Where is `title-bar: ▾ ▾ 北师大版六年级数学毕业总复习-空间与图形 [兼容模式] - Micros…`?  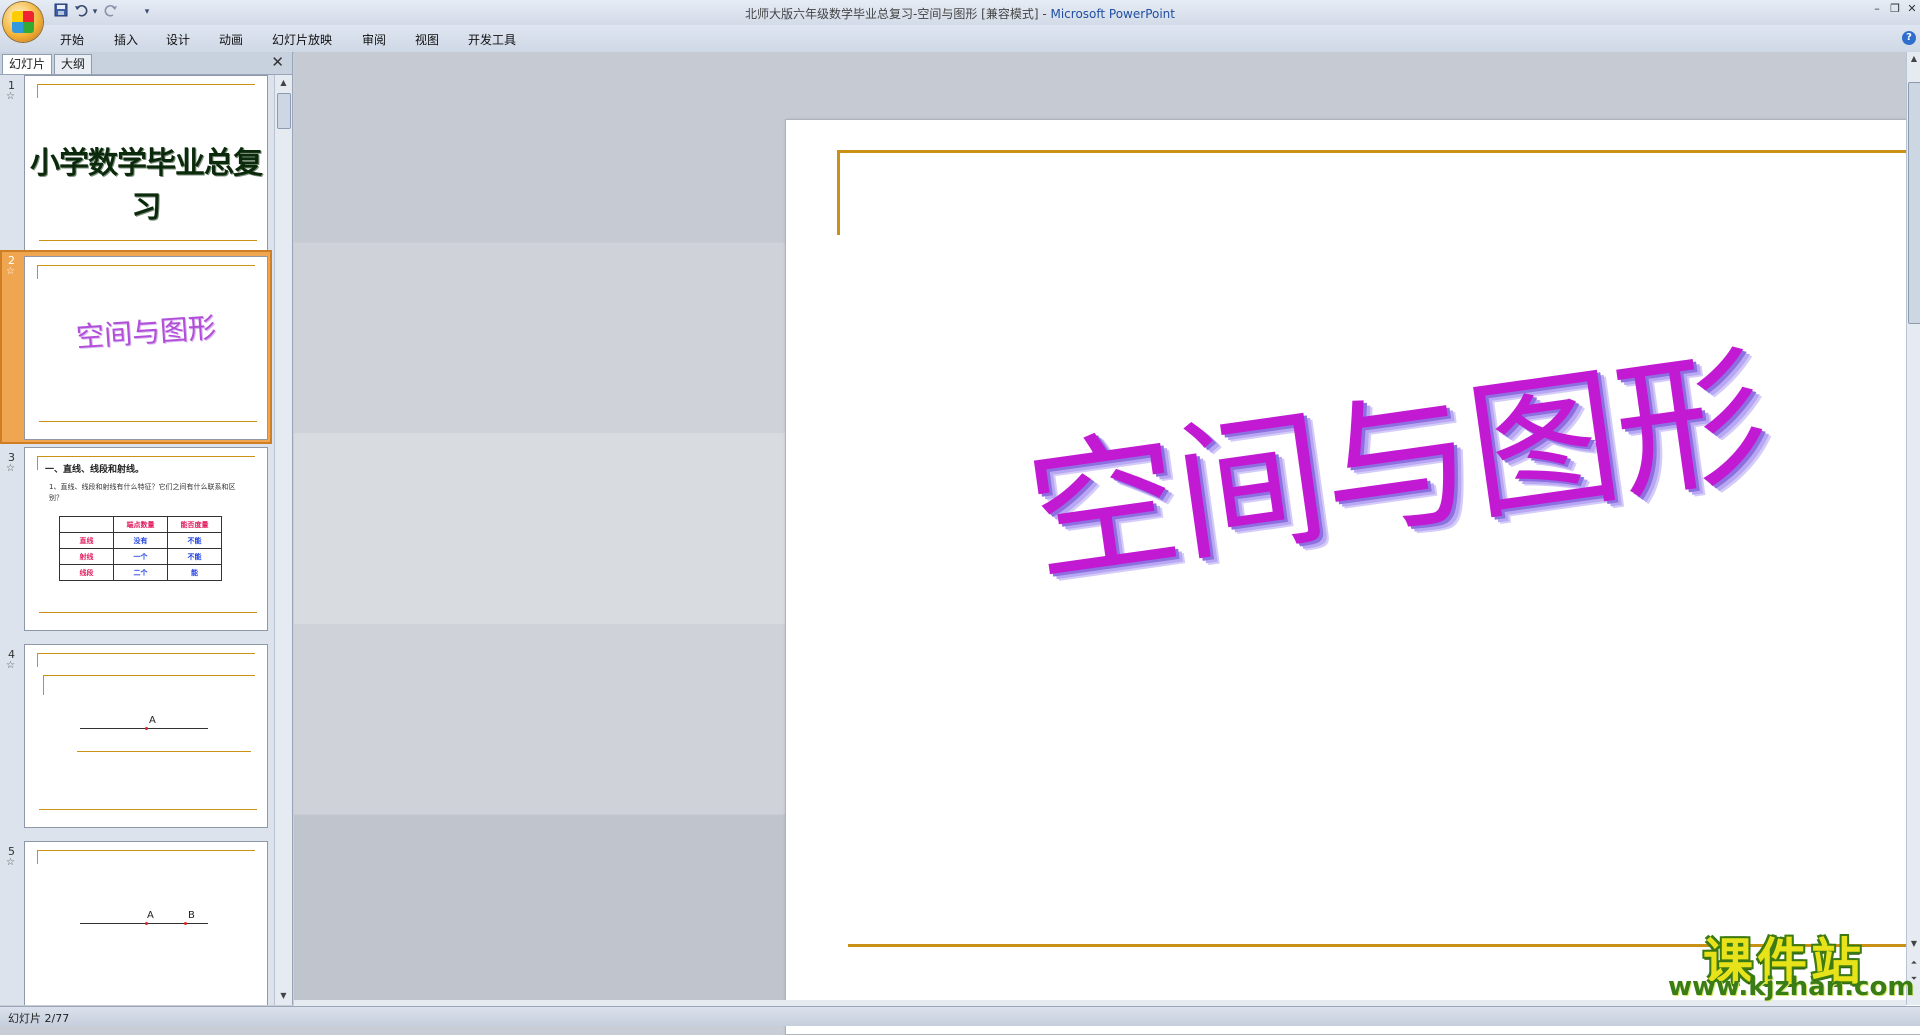 title-bar: ▾ ▾ 北师大版六年级数学毕业总复习-空间与图形 [兼容模式] - Micros… is located at coordinates (960, 21).